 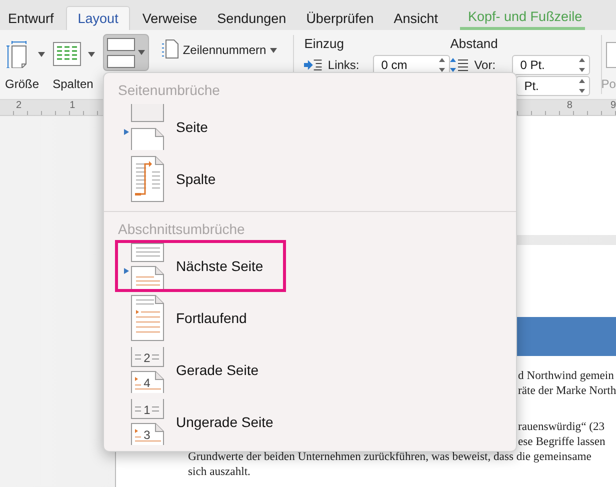 I want to click on menu-section-title: Seitenumbrüche, so click(x=169, y=90).